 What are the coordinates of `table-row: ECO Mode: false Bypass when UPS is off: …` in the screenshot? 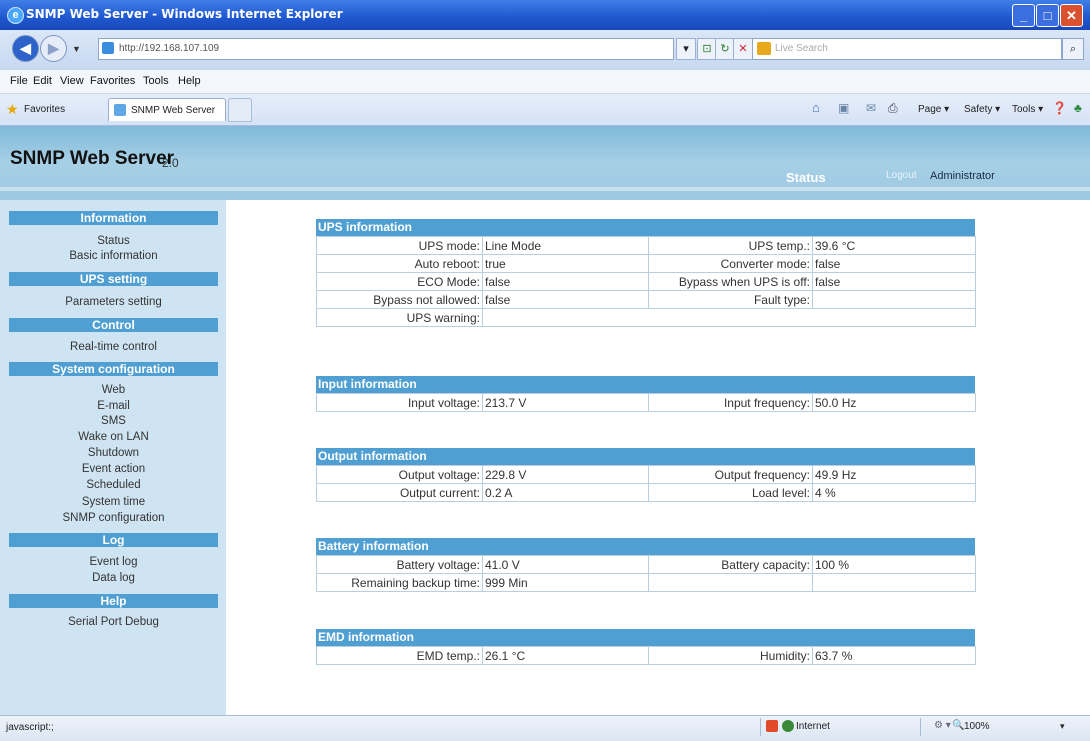 It's located at (646, 281).